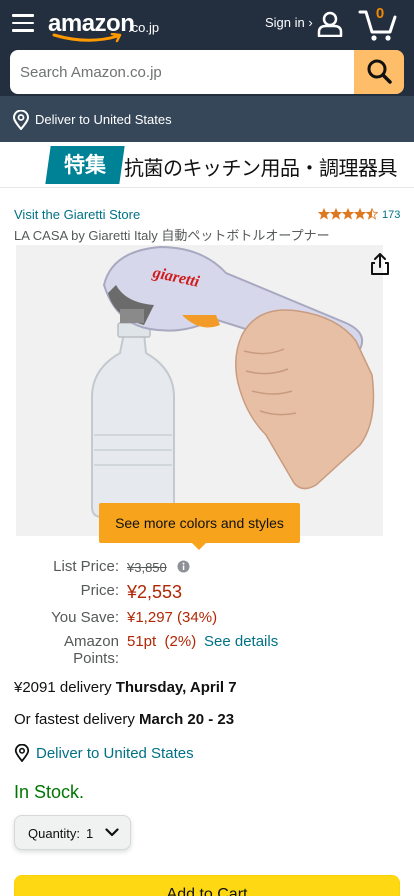 This screenshot has width=414, height=896. What do you see at coordinates (261, 168) in the screenshot?
I see `promo-text: 抗菌のキッチン用品・調理器具` at bounding box center [261, 168].